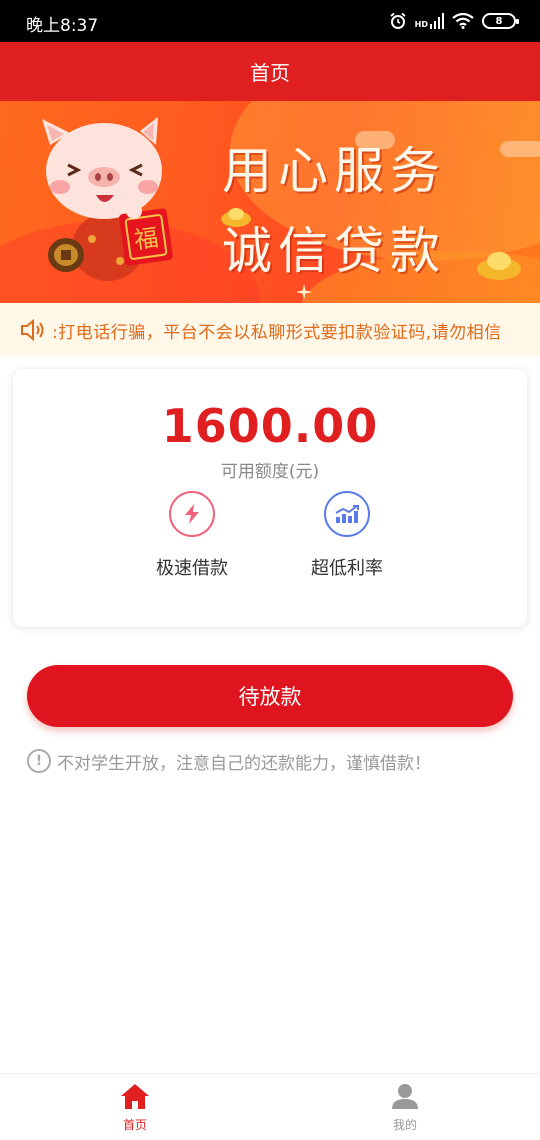  I want to click on lightning-icon, so click(192, 514).